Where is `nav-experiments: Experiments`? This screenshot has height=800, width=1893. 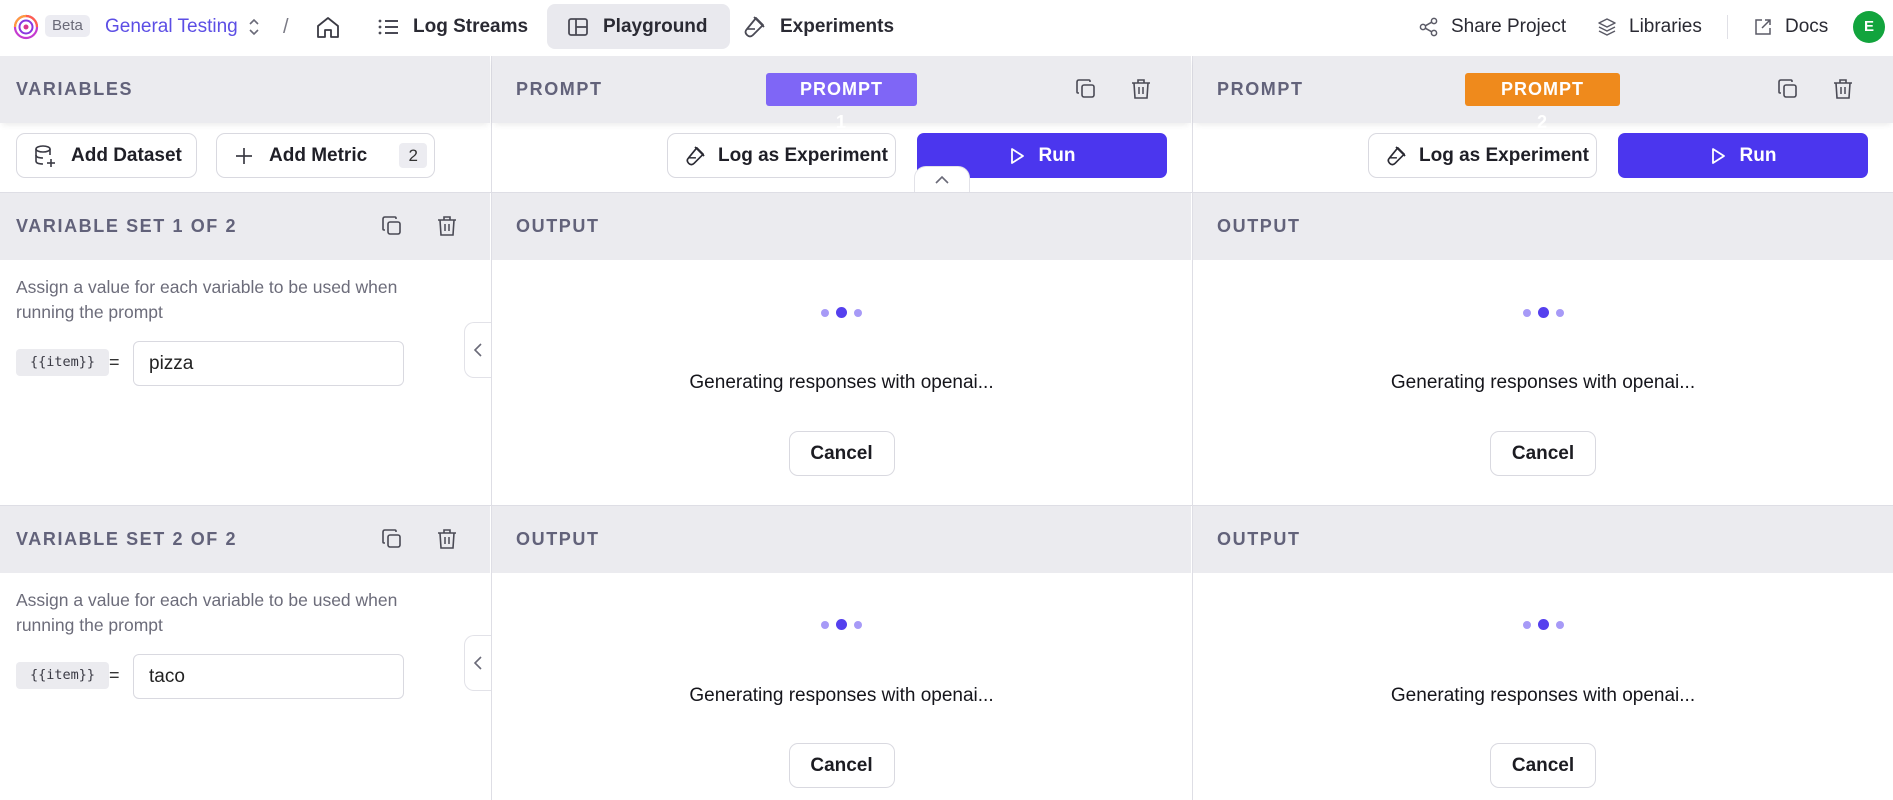 nav-experiments: Experiments is located at coordinates (819, 26).